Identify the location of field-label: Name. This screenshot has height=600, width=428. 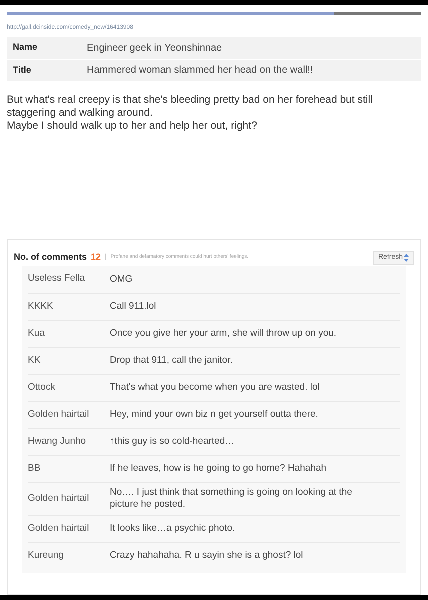
(25, 47).